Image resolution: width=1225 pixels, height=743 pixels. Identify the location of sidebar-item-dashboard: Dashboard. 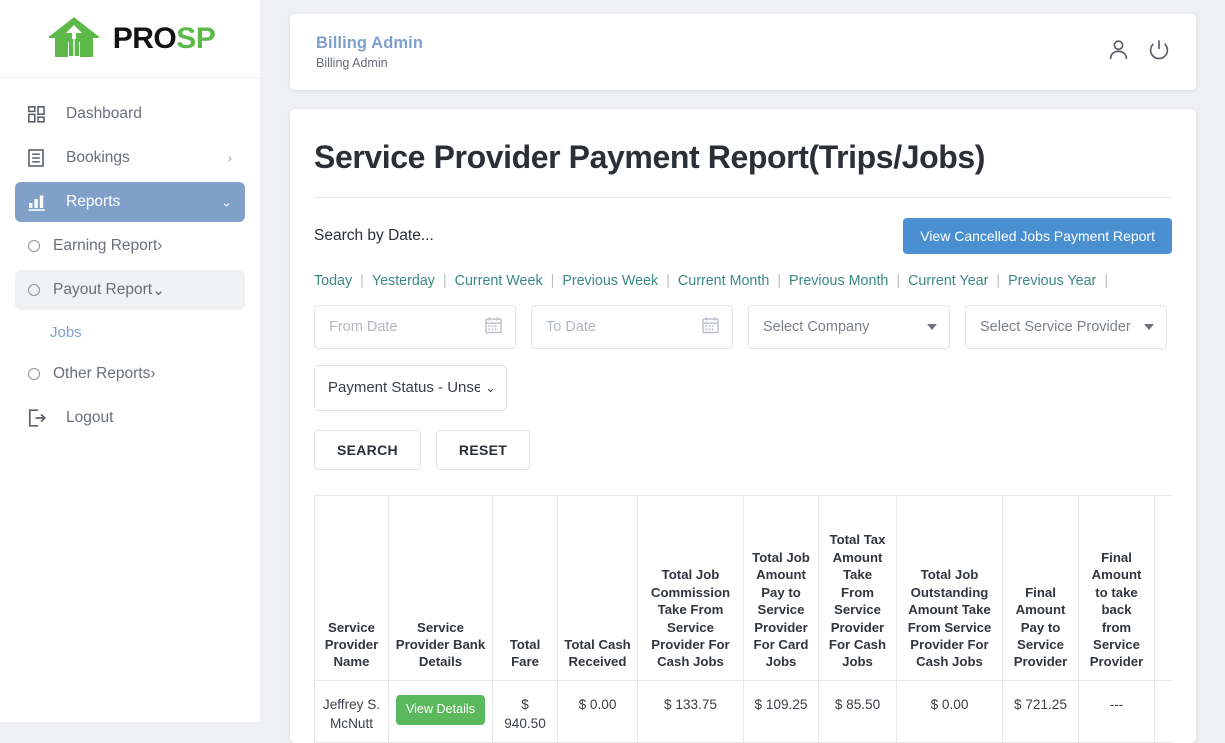
(130, 114).